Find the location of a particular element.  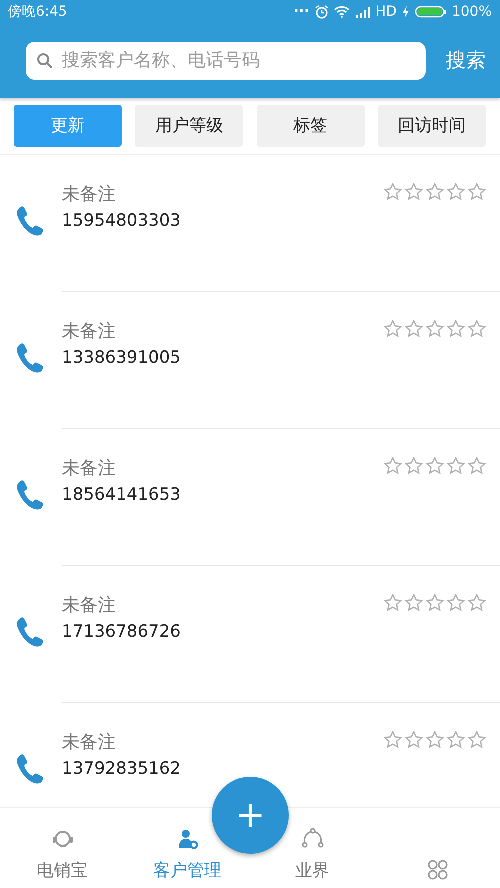

nav-tab: 电销宝 is located at coordinates (62, 870).